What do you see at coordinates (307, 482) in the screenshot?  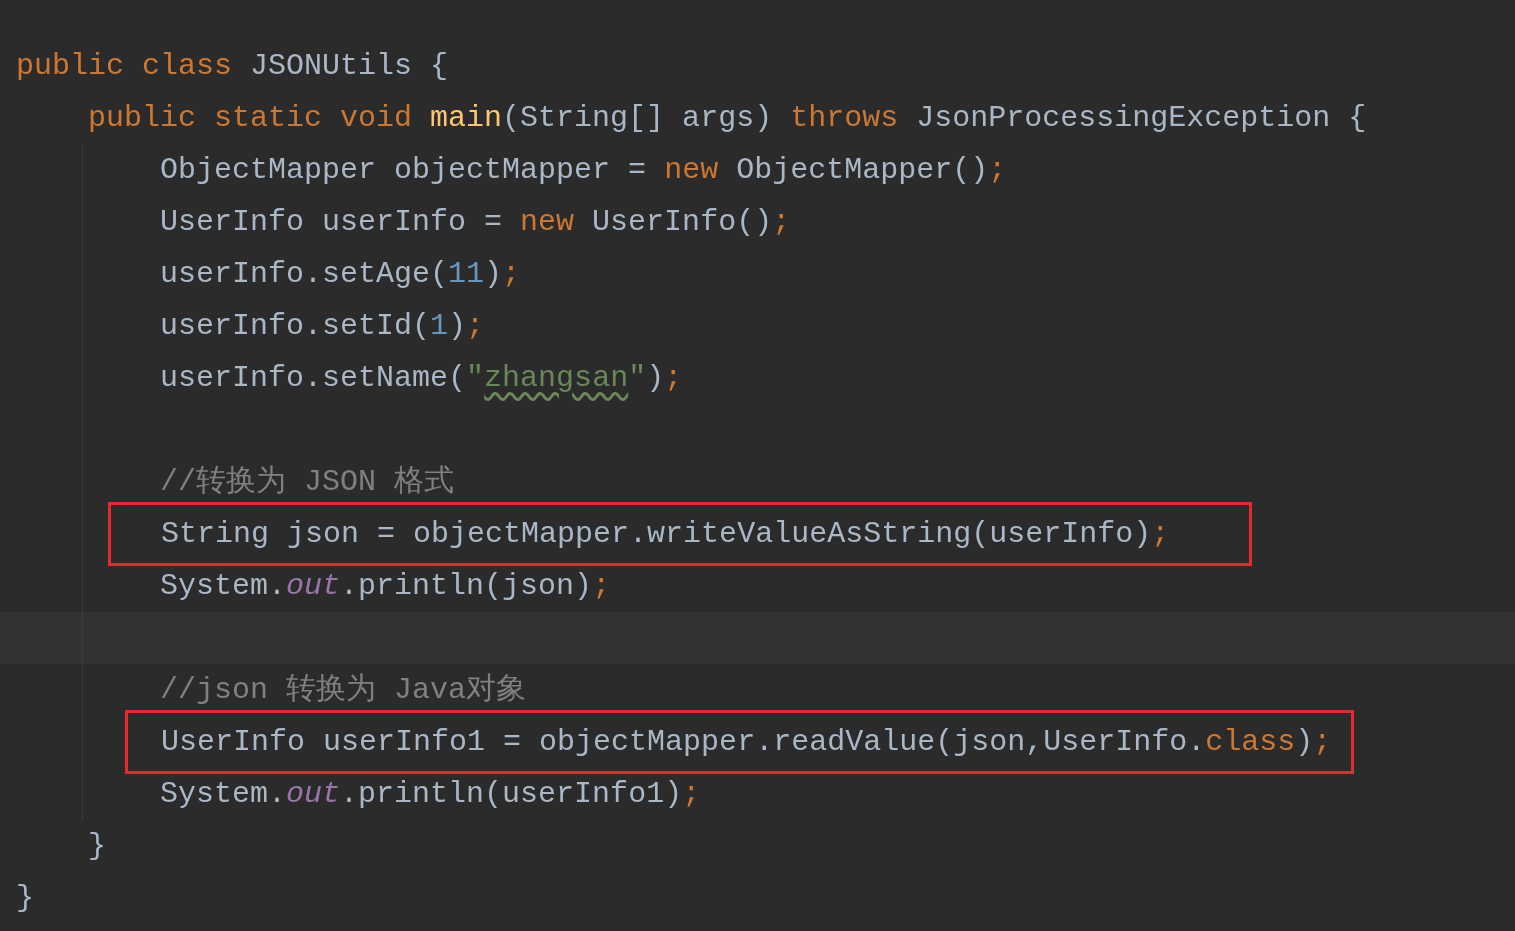 I see `code-comment: //转换为 JSON 格式` at bounding box center [307, 482].